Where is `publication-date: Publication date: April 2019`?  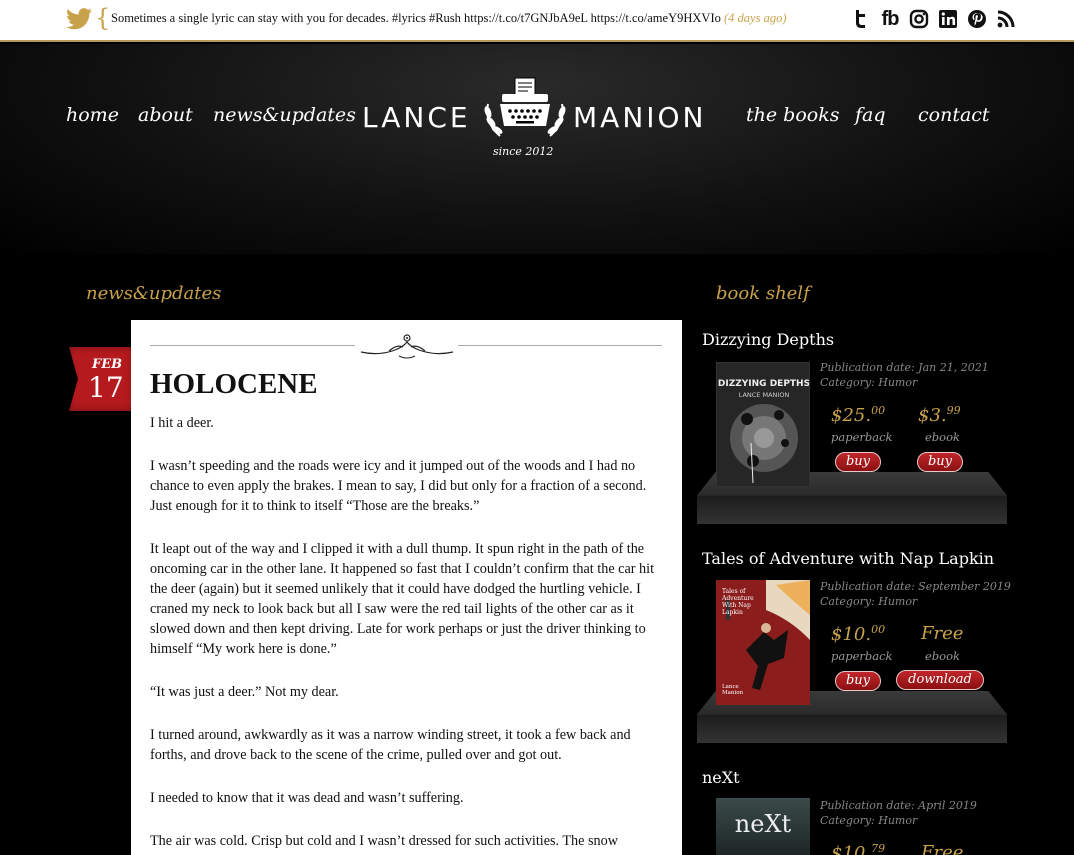
publication-date: Publication date: April 2019 is located at coordinates (898, 805).